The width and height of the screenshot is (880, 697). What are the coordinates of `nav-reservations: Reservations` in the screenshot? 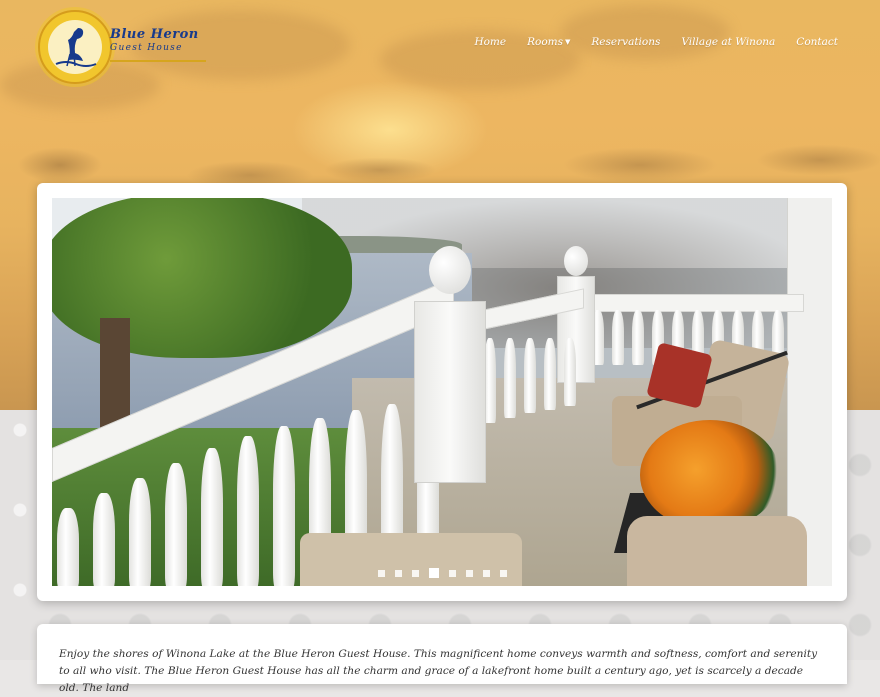 It's located at (625, 42).